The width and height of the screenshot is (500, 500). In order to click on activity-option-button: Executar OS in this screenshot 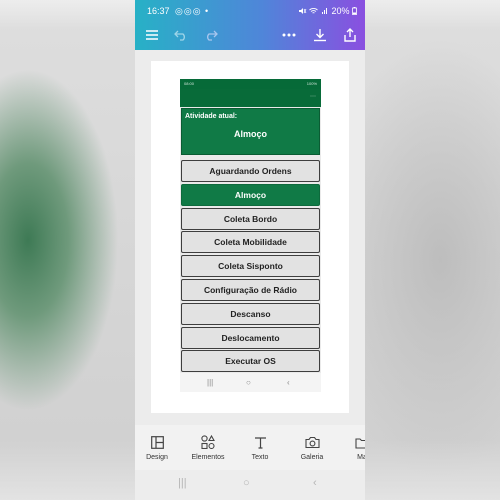, I will do `click(250, 361)`.